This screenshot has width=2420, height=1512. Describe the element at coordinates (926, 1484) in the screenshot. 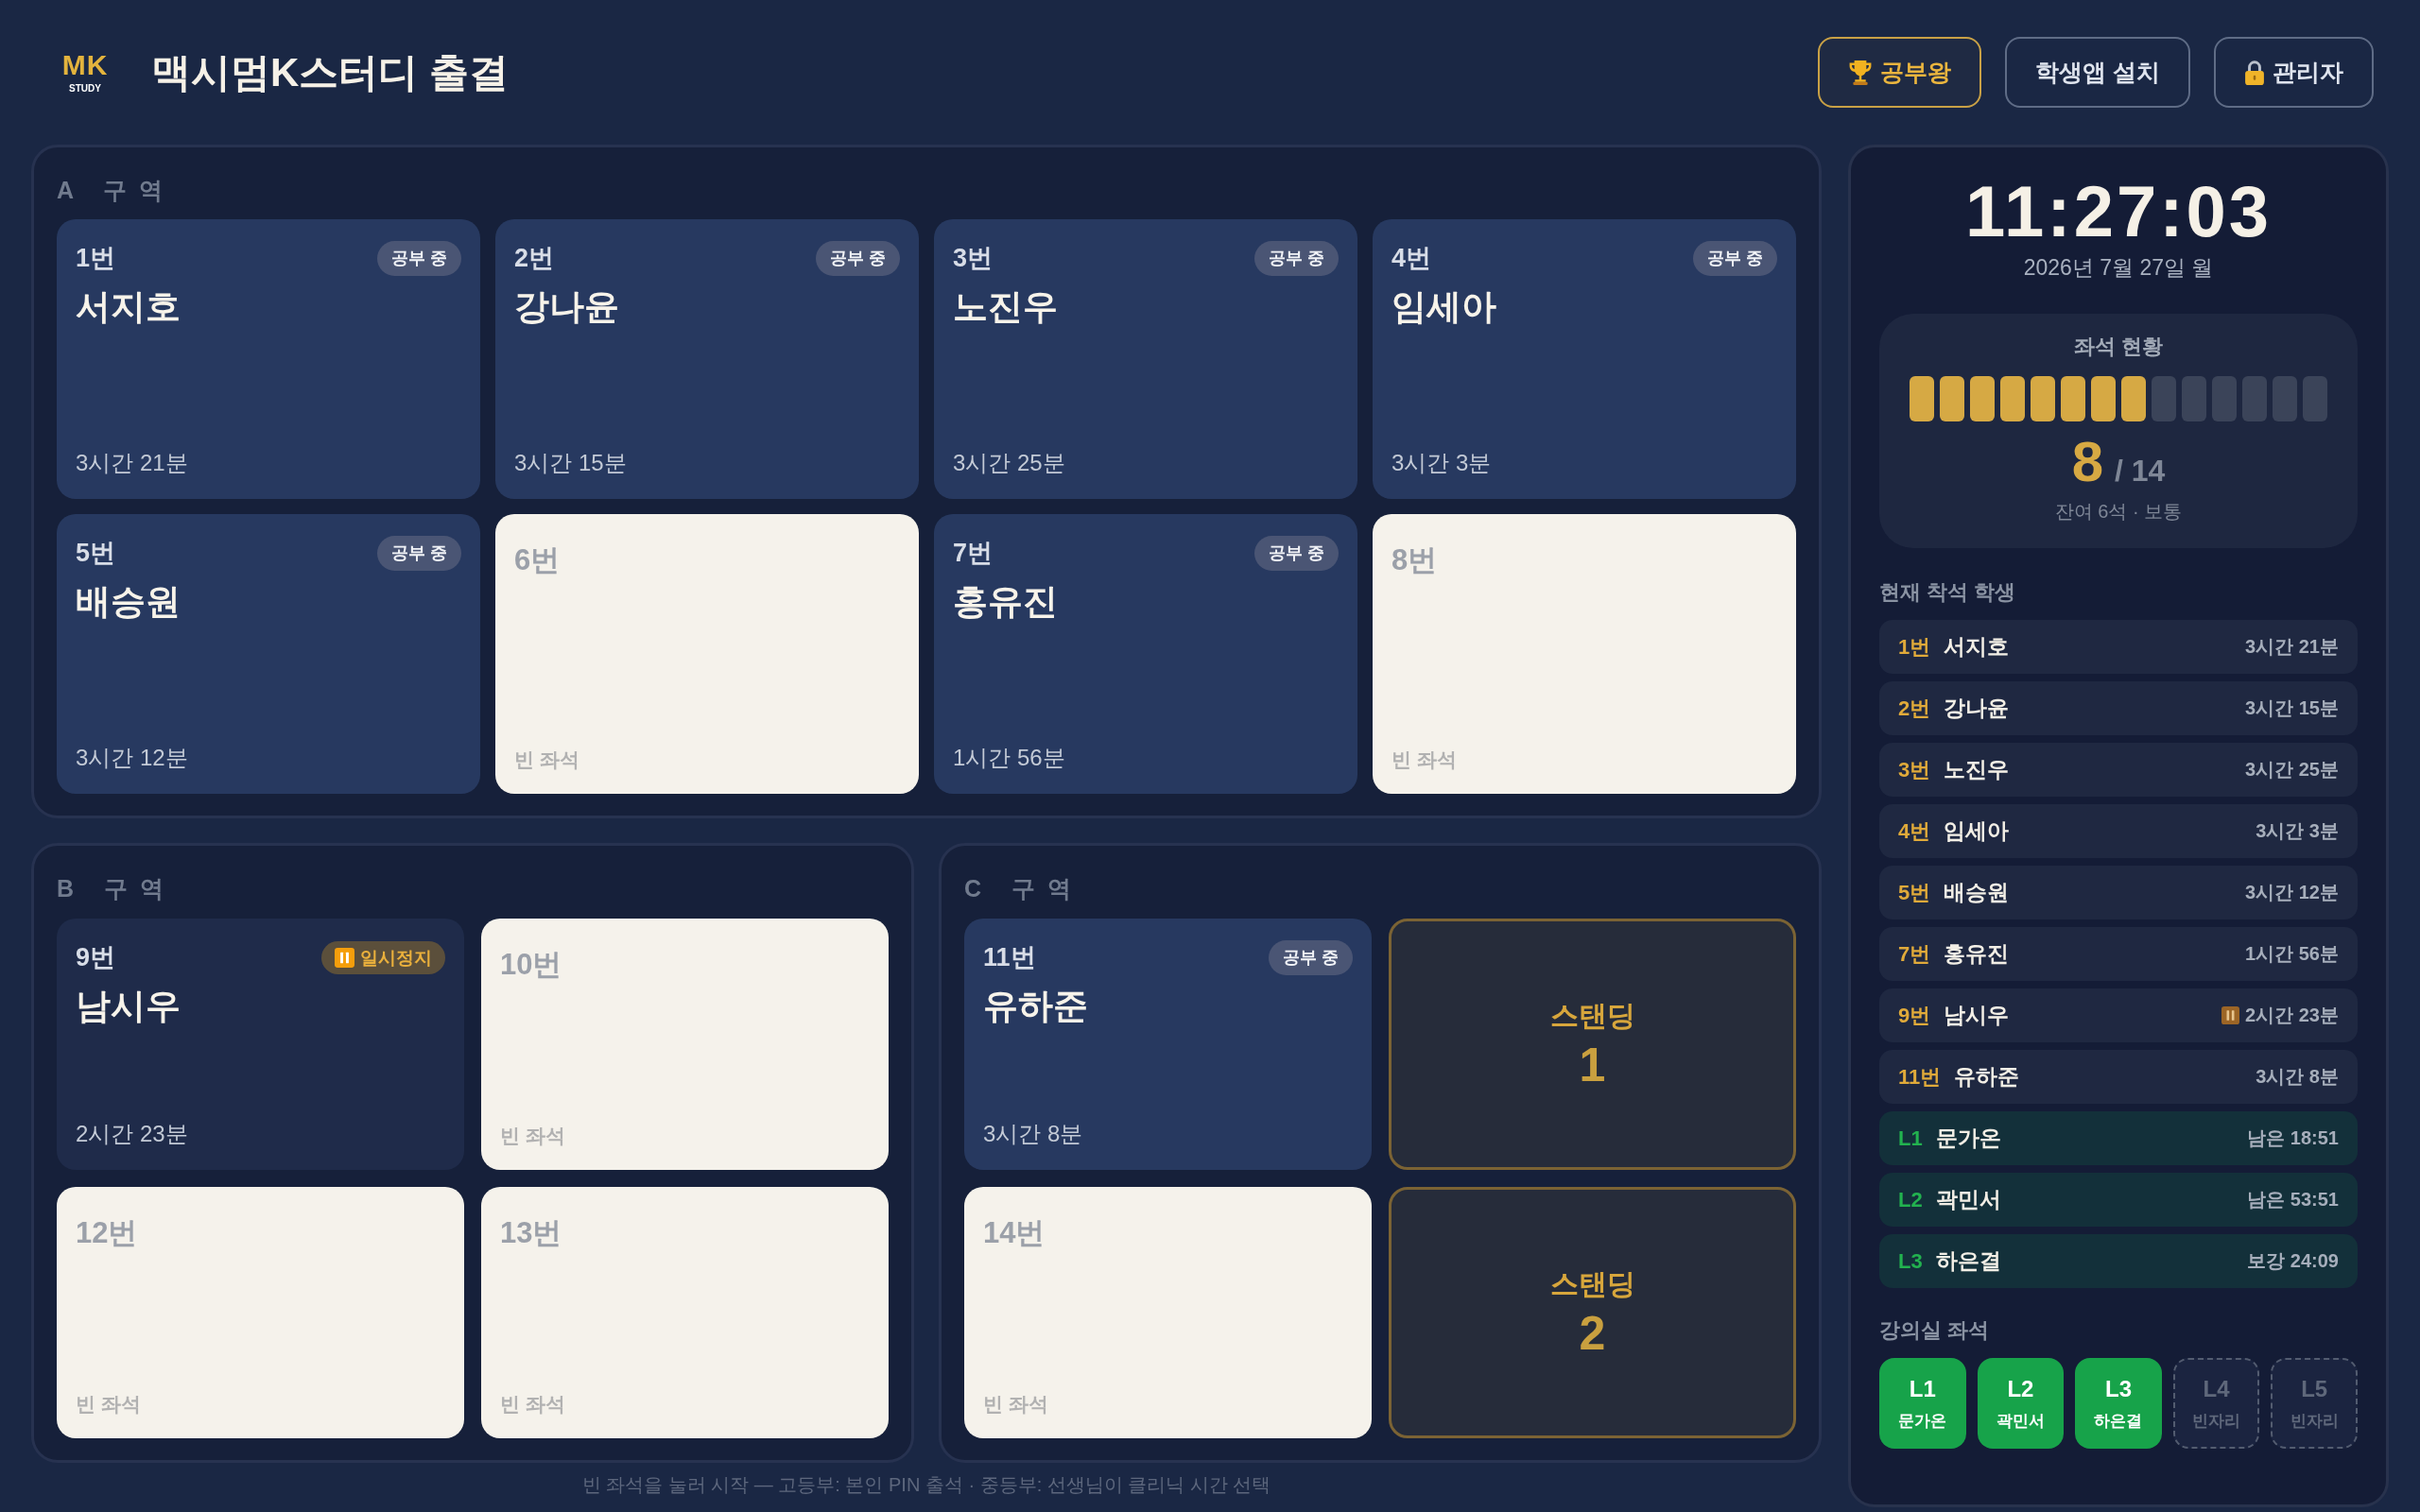

I see `footer-note: 빈 좌석을 눌러 시작 — 고등부: 본인 PIN 출석 · 중등부: 선생님이 클리닉 시간 선택` at that location.